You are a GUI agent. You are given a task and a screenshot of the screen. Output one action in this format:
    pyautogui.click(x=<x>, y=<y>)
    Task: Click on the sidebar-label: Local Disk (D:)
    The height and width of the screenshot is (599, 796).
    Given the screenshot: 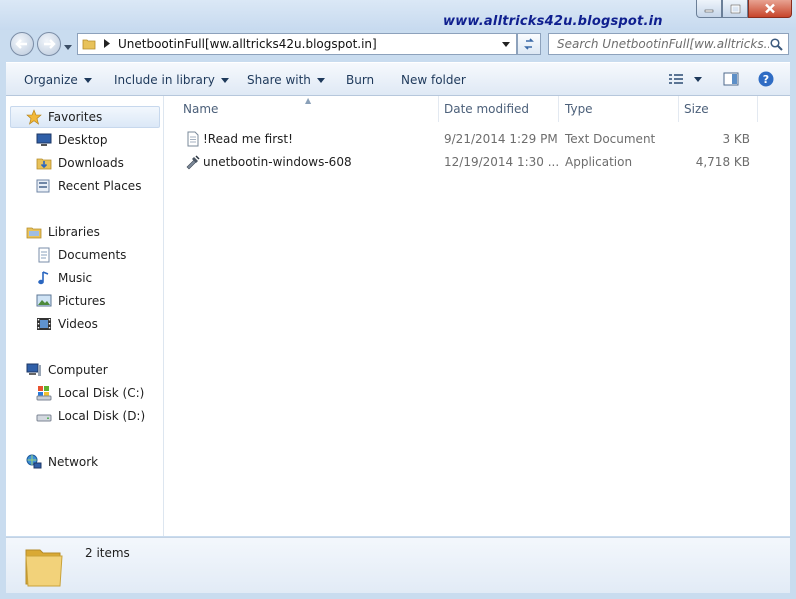 What is the action you would take?
    pyautogui.click(x=102, y=416)
    